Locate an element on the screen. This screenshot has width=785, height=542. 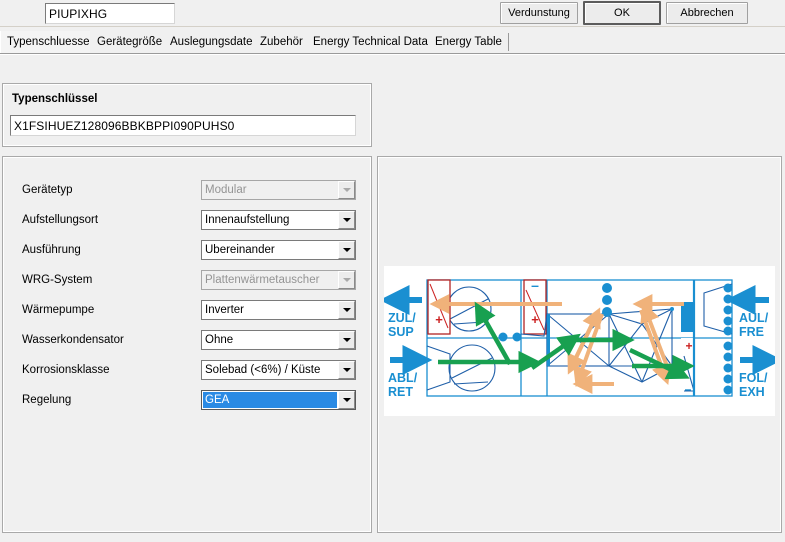
verdunstung-button-label: Verdunstung is located at coordinates (539, 13).